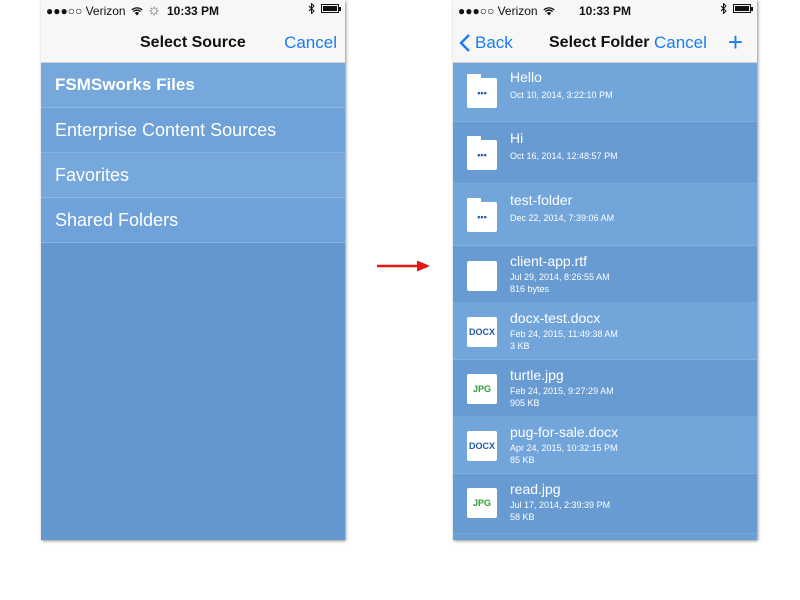 This screenshot has width=800, height=600. Describe the element at coordinates (464, 43) in the screenshot. I see `chevron-left-icon` at that location.